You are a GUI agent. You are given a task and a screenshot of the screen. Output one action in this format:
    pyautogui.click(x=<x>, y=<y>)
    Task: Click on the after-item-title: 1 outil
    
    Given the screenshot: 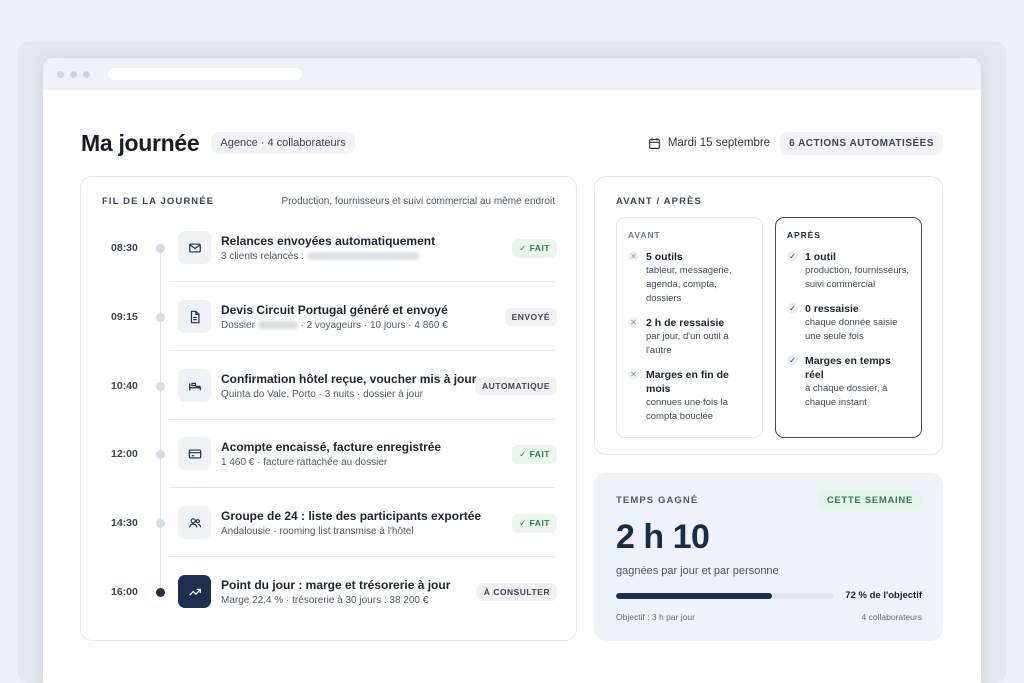 What is the action you would take?
    pyautogui.click(x=820, y=257)
    